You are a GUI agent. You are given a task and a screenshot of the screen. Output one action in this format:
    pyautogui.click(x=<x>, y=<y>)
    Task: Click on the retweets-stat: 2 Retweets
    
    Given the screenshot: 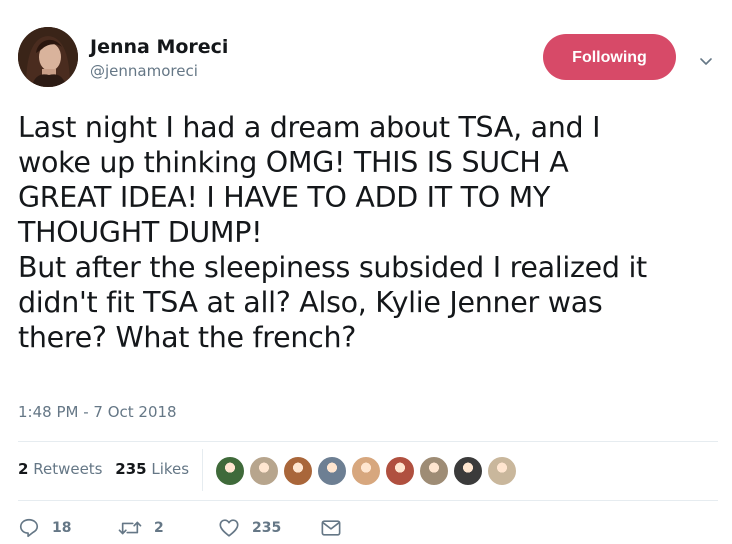 What is the action you would take?
    pyautogui.click(x=60, y=469)
    